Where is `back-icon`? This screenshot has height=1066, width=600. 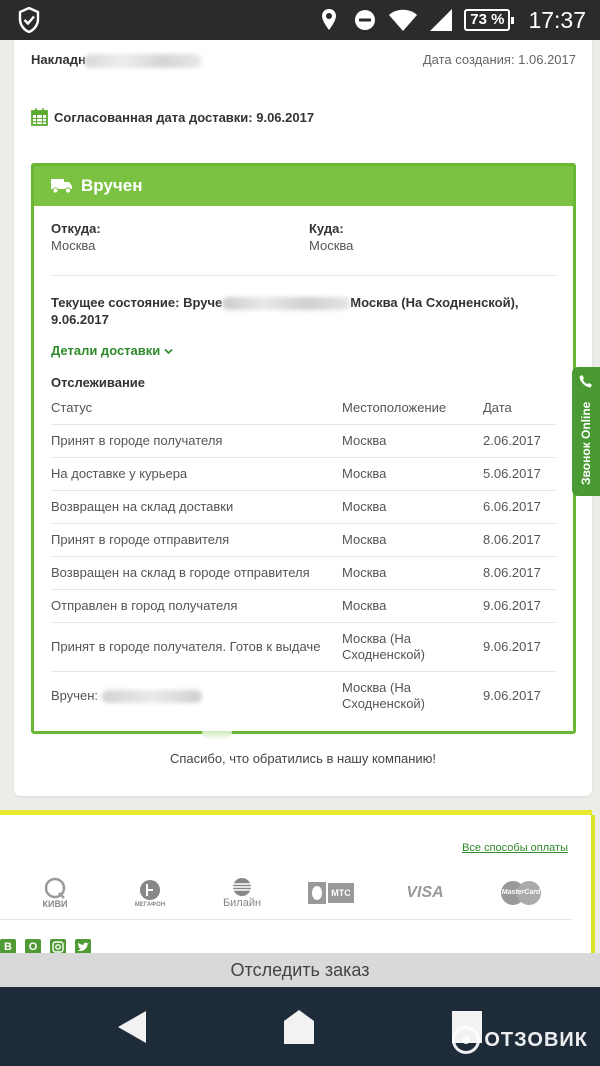 back-icon is located at coordinates (133, 1027).